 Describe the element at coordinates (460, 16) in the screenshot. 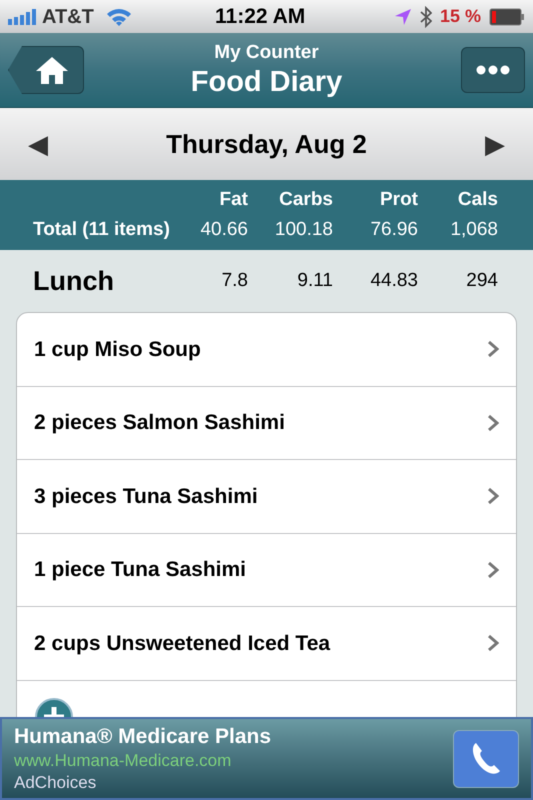

I see `battery-percent: 15 %` at that location.